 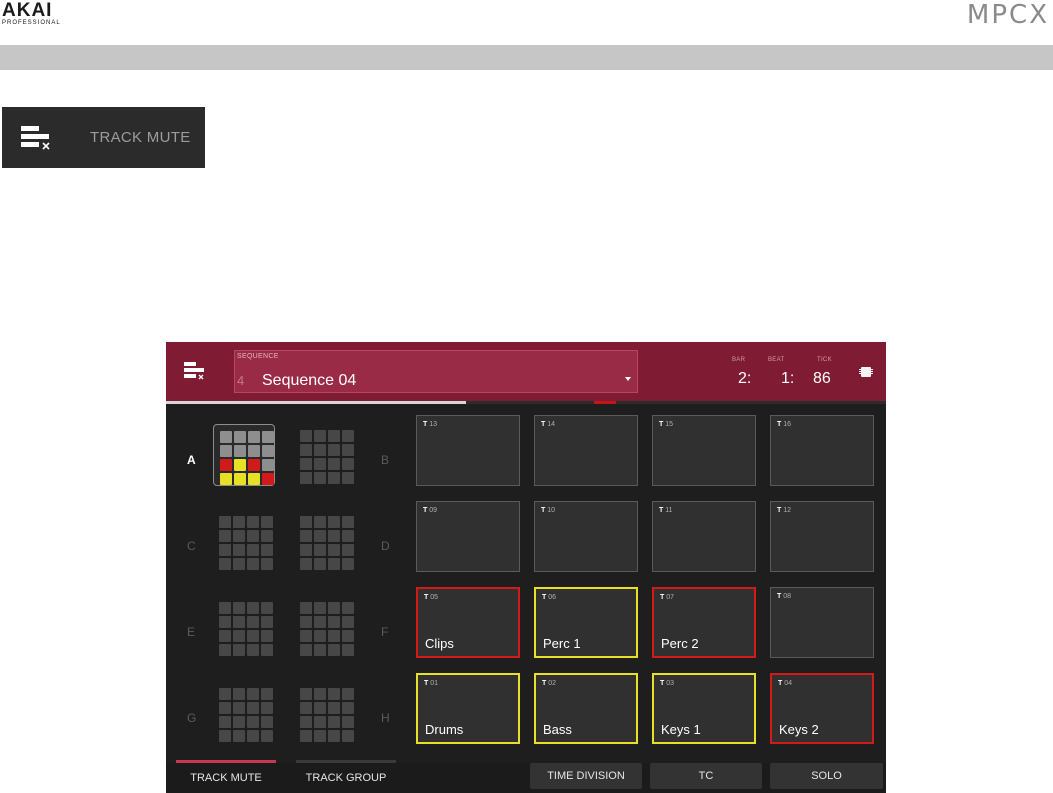 What do you see at coordinates (325, 627) in the screenshot?
I see `bank-f-button` at bounding box center [325, 627].